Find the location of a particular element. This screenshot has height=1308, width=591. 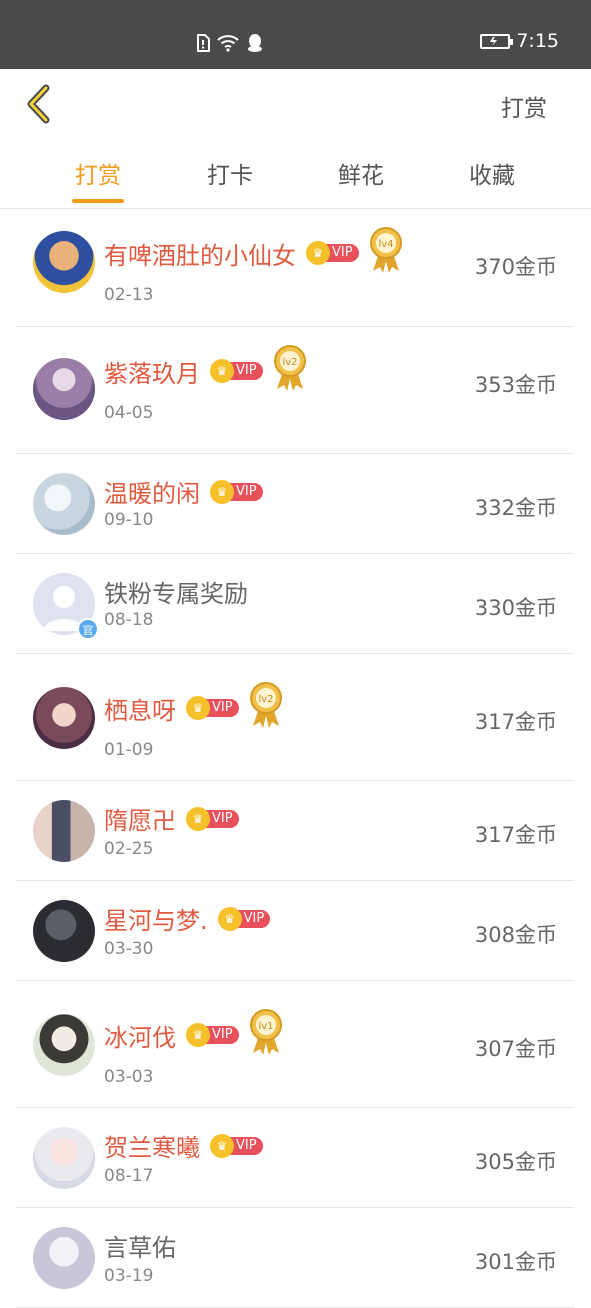

header: 打赏 is located at coordinates (295, 104).